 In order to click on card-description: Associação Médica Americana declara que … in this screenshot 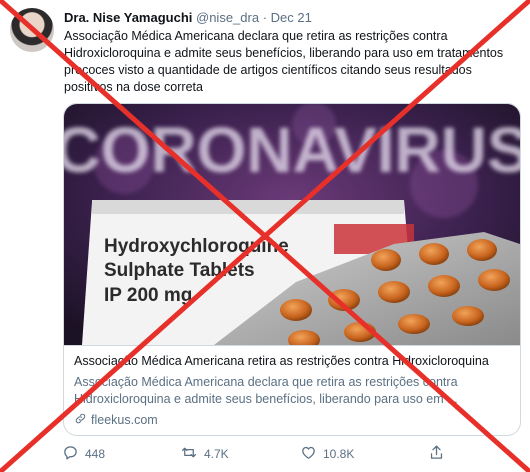, I will do `click(266, 390)`.